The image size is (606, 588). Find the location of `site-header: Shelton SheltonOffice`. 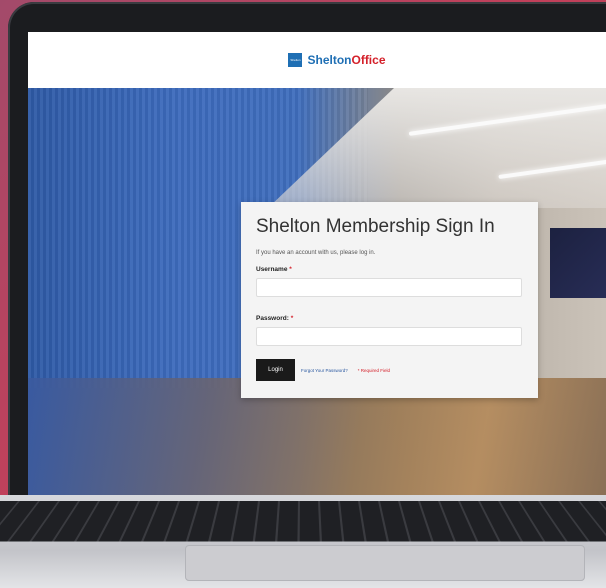

site-header: Shelton SheltonOffice is located at coordinates (317, 60).